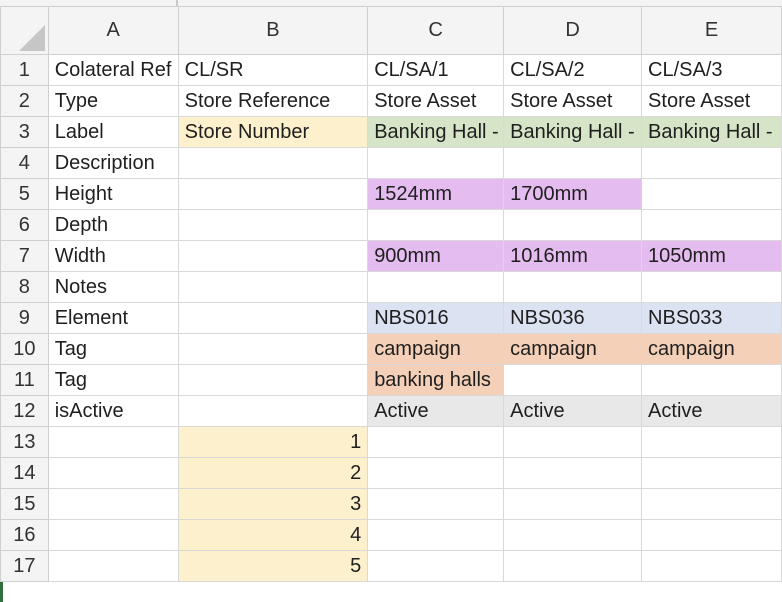  I want to click on row-header: 6, so click(24, 225).